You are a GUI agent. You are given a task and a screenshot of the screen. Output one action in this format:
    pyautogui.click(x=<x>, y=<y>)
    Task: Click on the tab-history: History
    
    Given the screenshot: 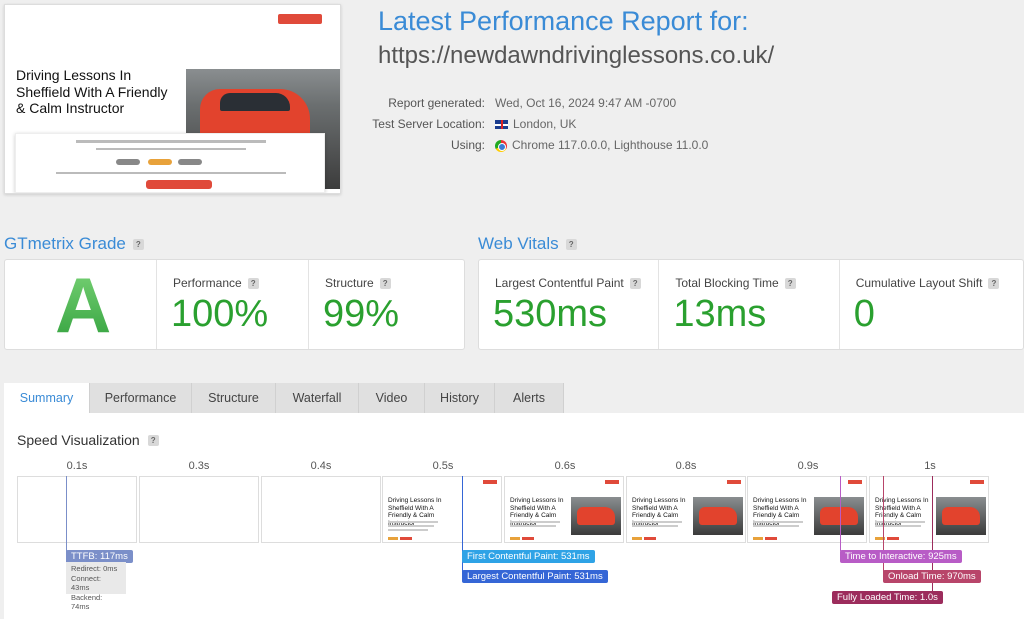 What is the action you would take?
    pyautogui.click(x=460, y=398)
    